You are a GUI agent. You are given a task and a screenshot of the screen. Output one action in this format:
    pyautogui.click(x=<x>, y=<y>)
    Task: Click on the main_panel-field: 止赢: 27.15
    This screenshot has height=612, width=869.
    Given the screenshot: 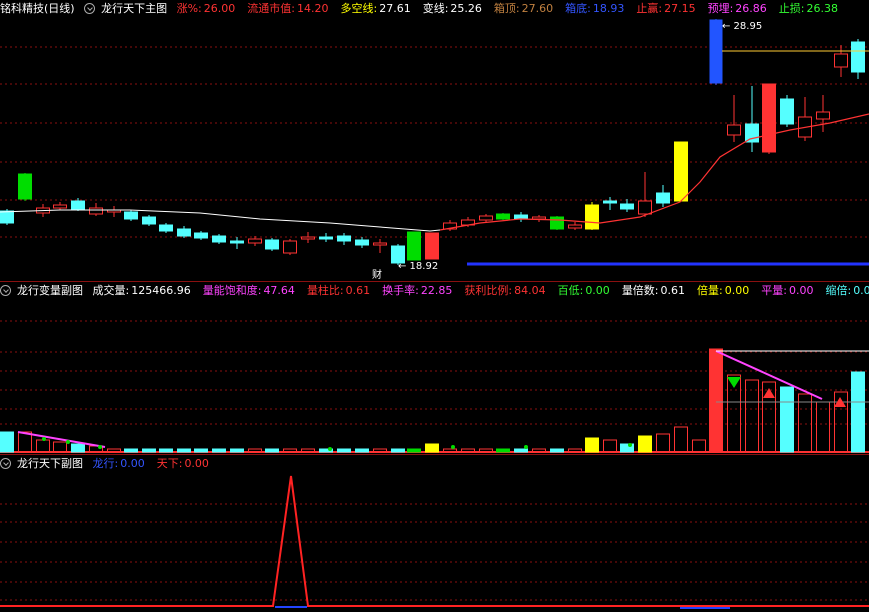 What is the action you would take?
    pyautogui.click(x=668, y=8)
    